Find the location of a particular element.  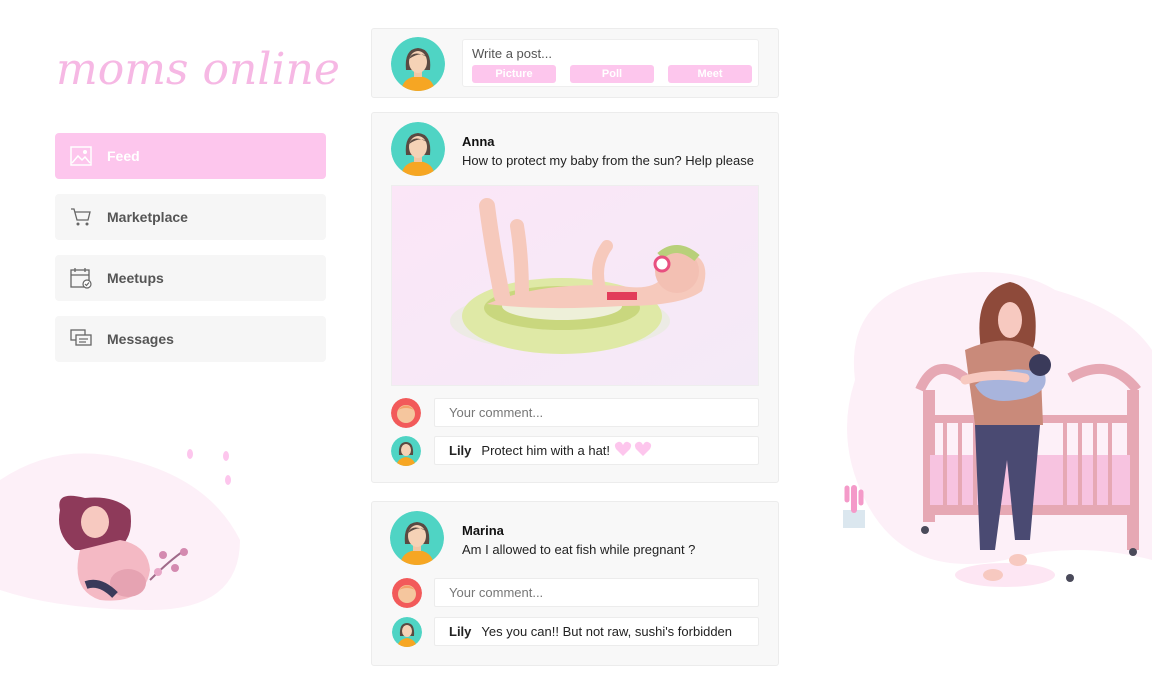

nav-label-marketplace: Marketplace is located at coordinates (147, 217).